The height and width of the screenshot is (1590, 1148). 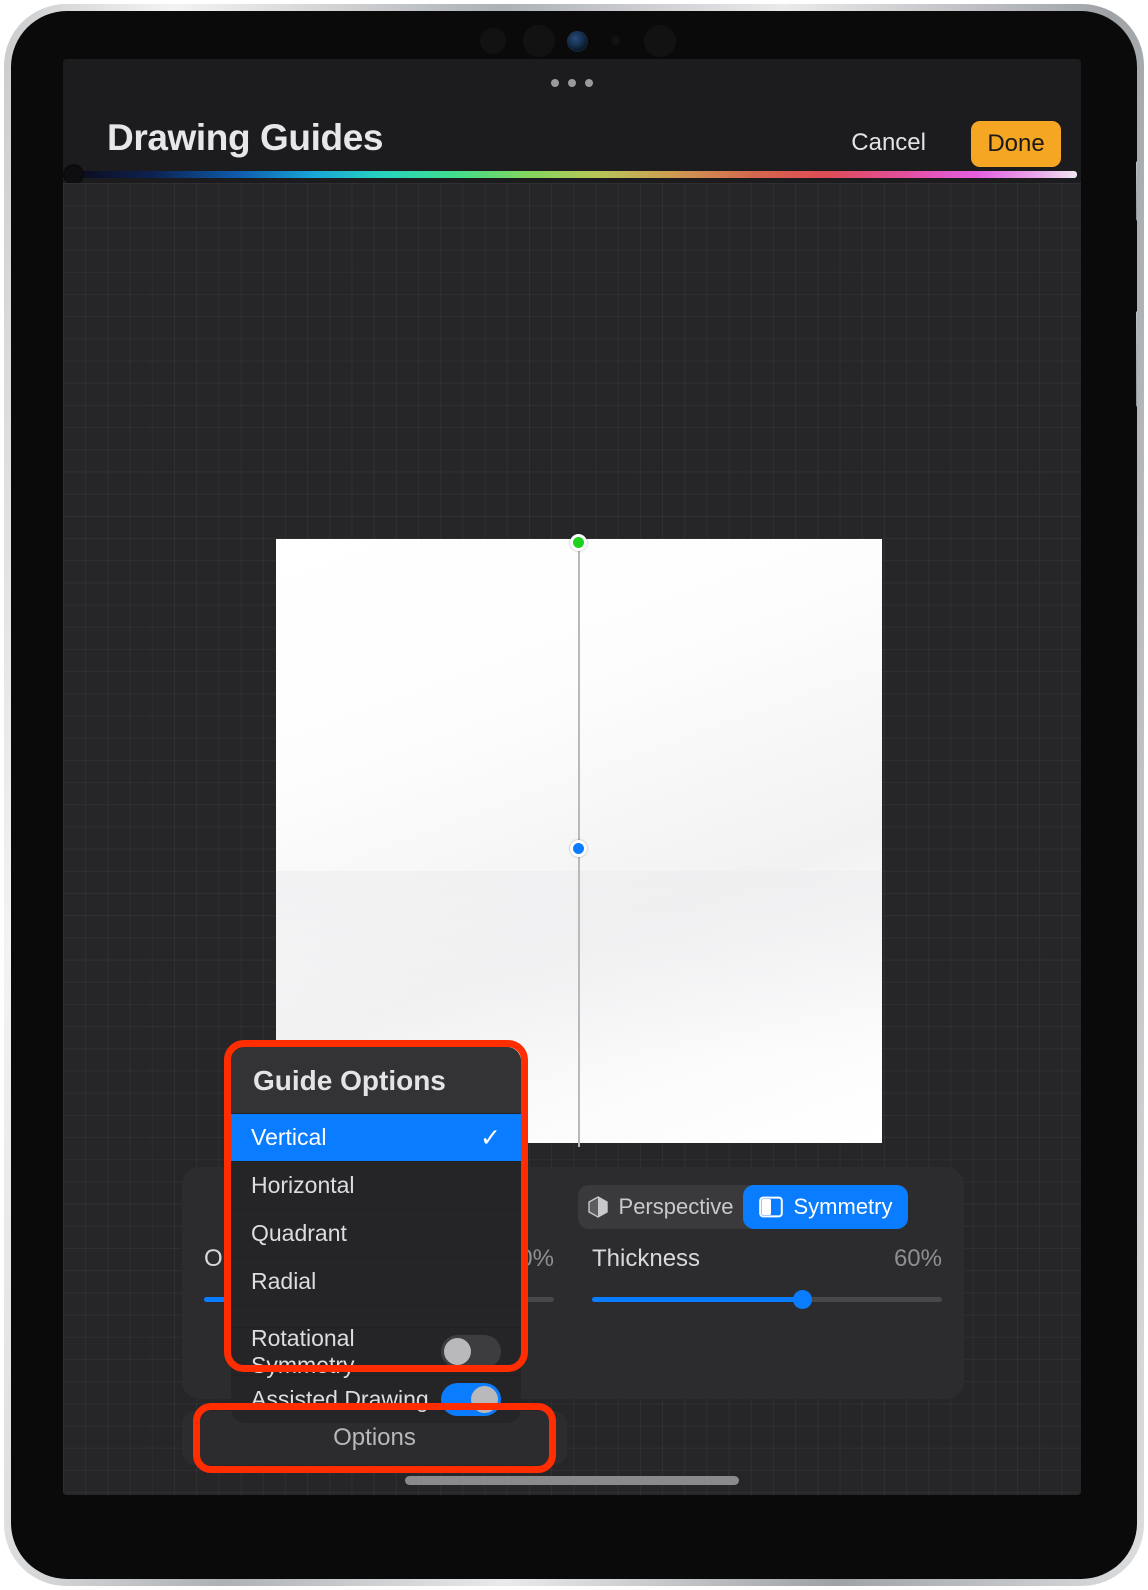 What do you see at coordinates (245, 137) in the screenshot?
I see `page-title: Drawing Guides` at bounding box center [245, 137].